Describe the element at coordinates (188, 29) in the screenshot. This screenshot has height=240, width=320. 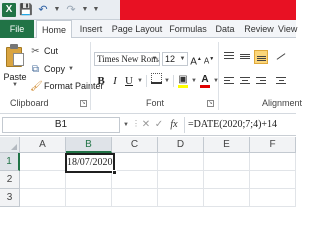
I see `tab-formulas: Formulas` at that location.